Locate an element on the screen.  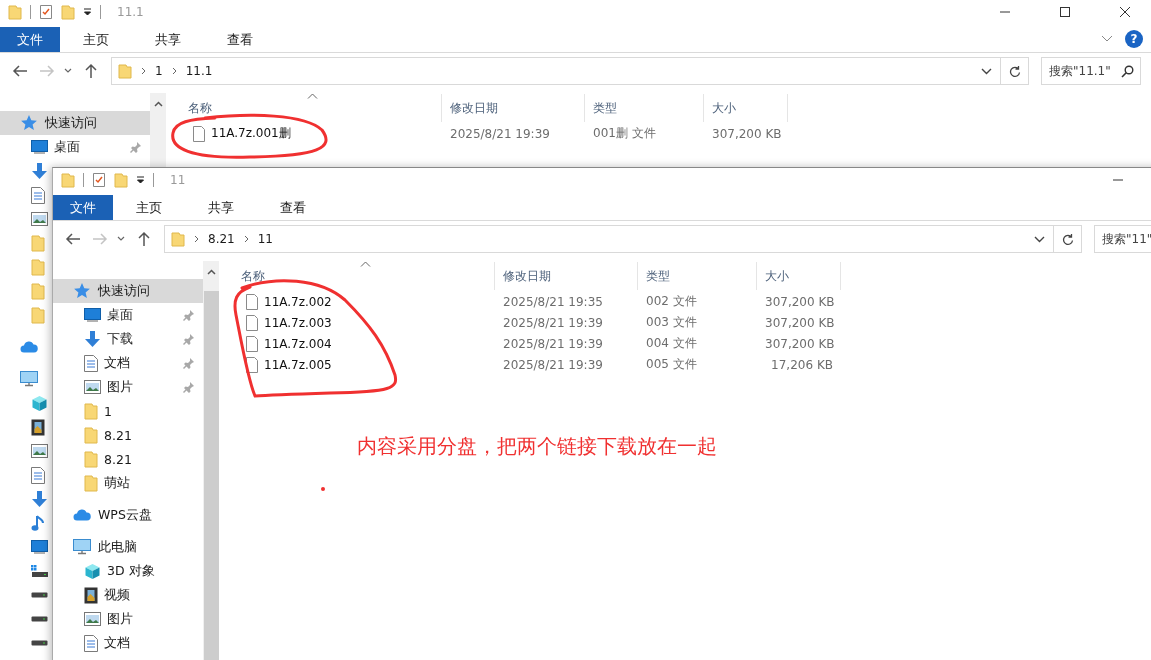
sidebar-label: 1 is located at coordinates (108, 411).